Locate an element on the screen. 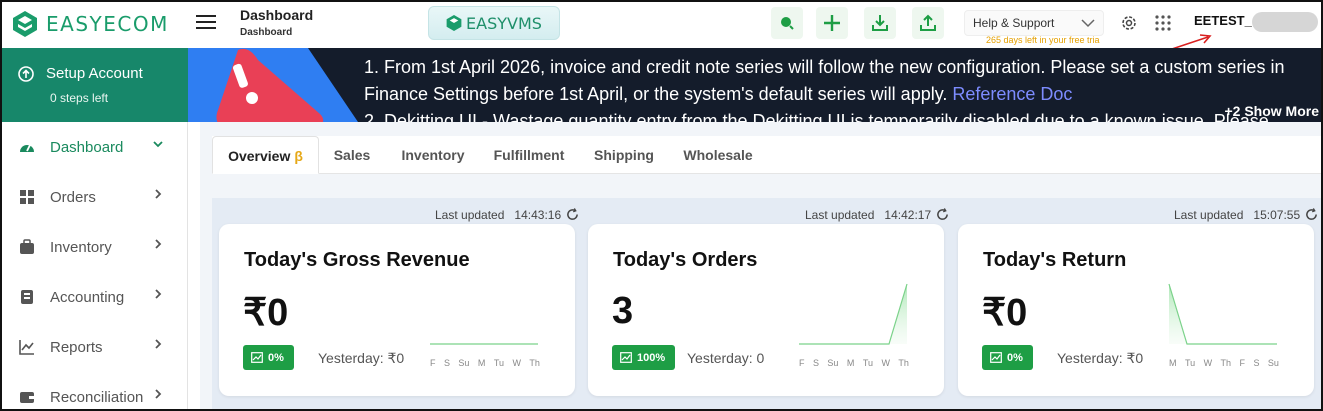 This screenshot has height=411, width=1323. percent-change-badge: 0% is located at coordinates (268, 357).